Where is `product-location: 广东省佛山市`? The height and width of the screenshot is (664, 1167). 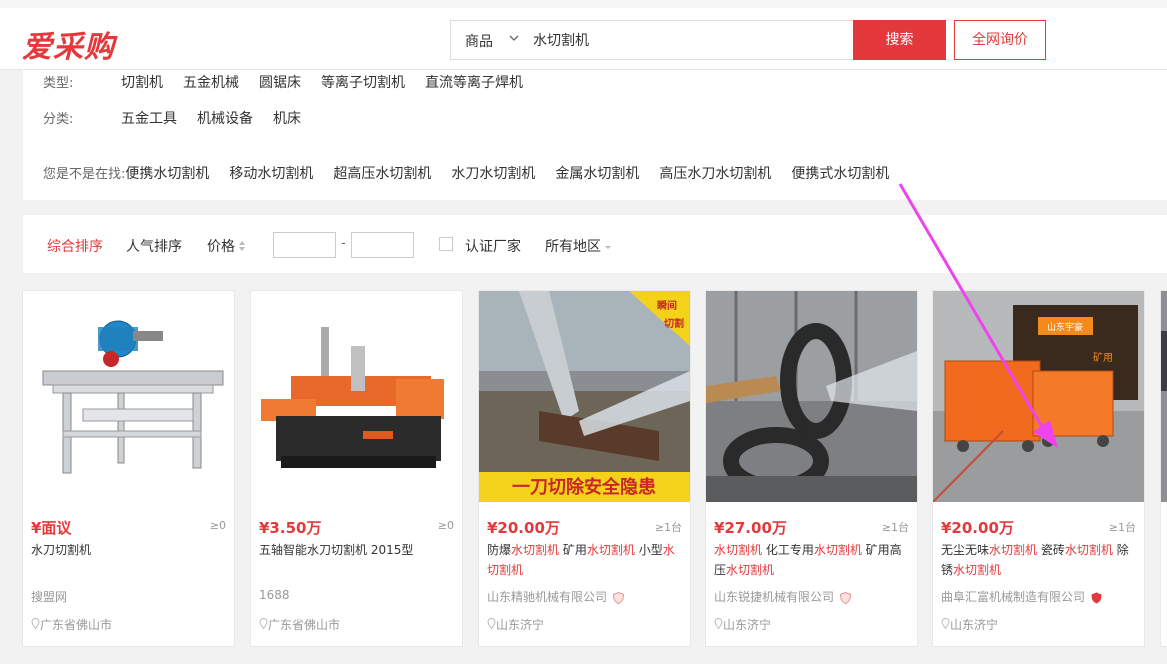 product-location: 广东省佛山市 is located at coordinates (299, 624).